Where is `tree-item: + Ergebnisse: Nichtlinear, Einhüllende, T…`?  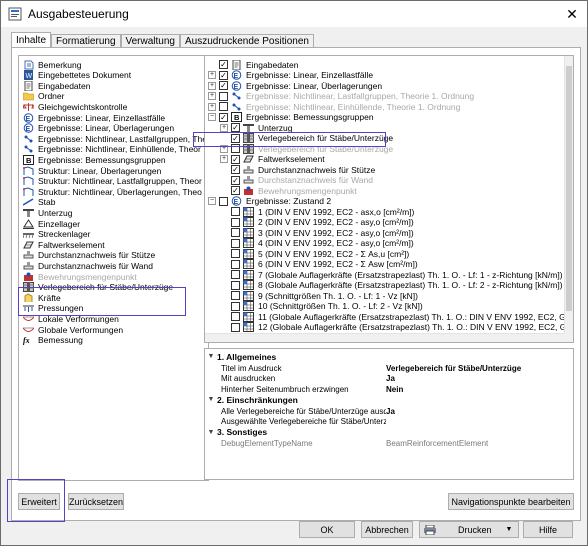 tree-item: + Ergebnisse: Nichtlinear, Einhüllende, T… is located at coordinates (334, 106).